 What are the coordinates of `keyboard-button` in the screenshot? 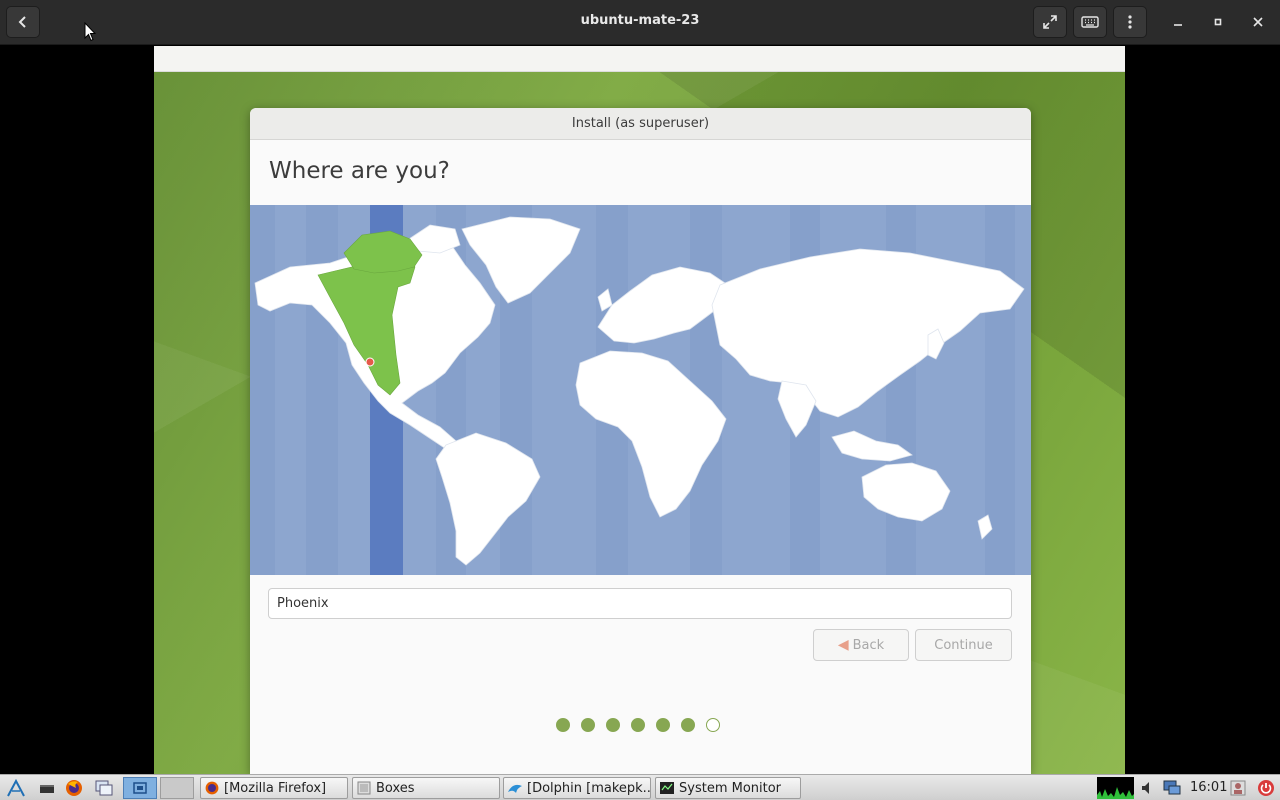 It's located at (1090, 22).